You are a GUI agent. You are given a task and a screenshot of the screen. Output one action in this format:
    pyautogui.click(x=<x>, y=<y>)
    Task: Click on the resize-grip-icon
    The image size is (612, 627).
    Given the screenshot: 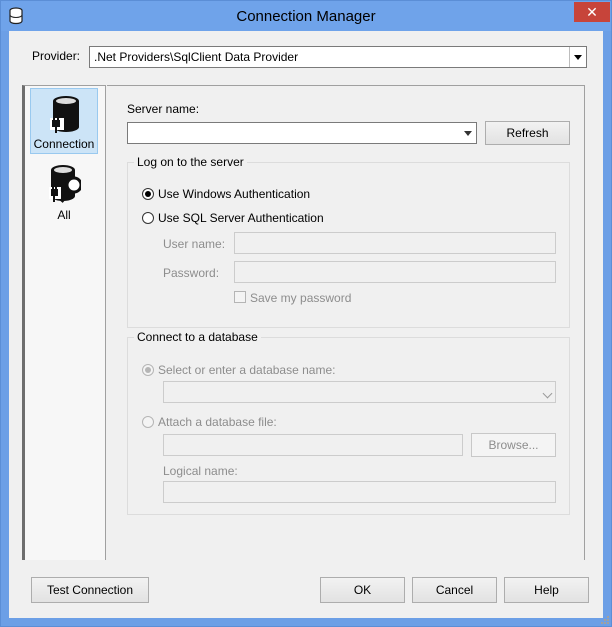 What is the action you would take?
    pyautogui.click(x=604, y=619)
    